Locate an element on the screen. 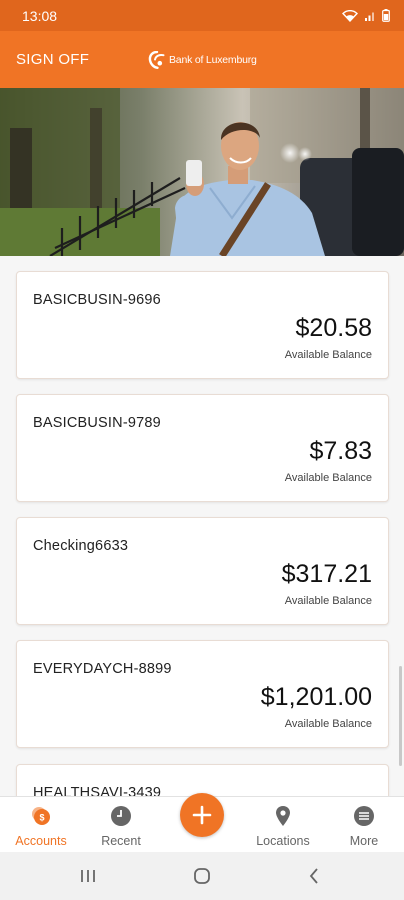 The height and width of the screenshot is (900, 404). account-card: Checking6633 $317.21 Available Balance is located at coordinates (202, 571).